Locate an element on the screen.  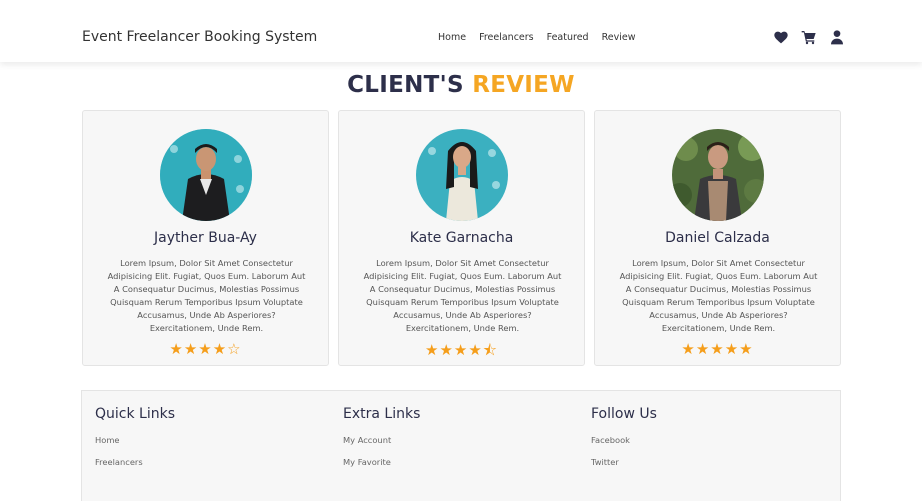
footer-link-my-account: My Account is located at coordinates (367, 440).